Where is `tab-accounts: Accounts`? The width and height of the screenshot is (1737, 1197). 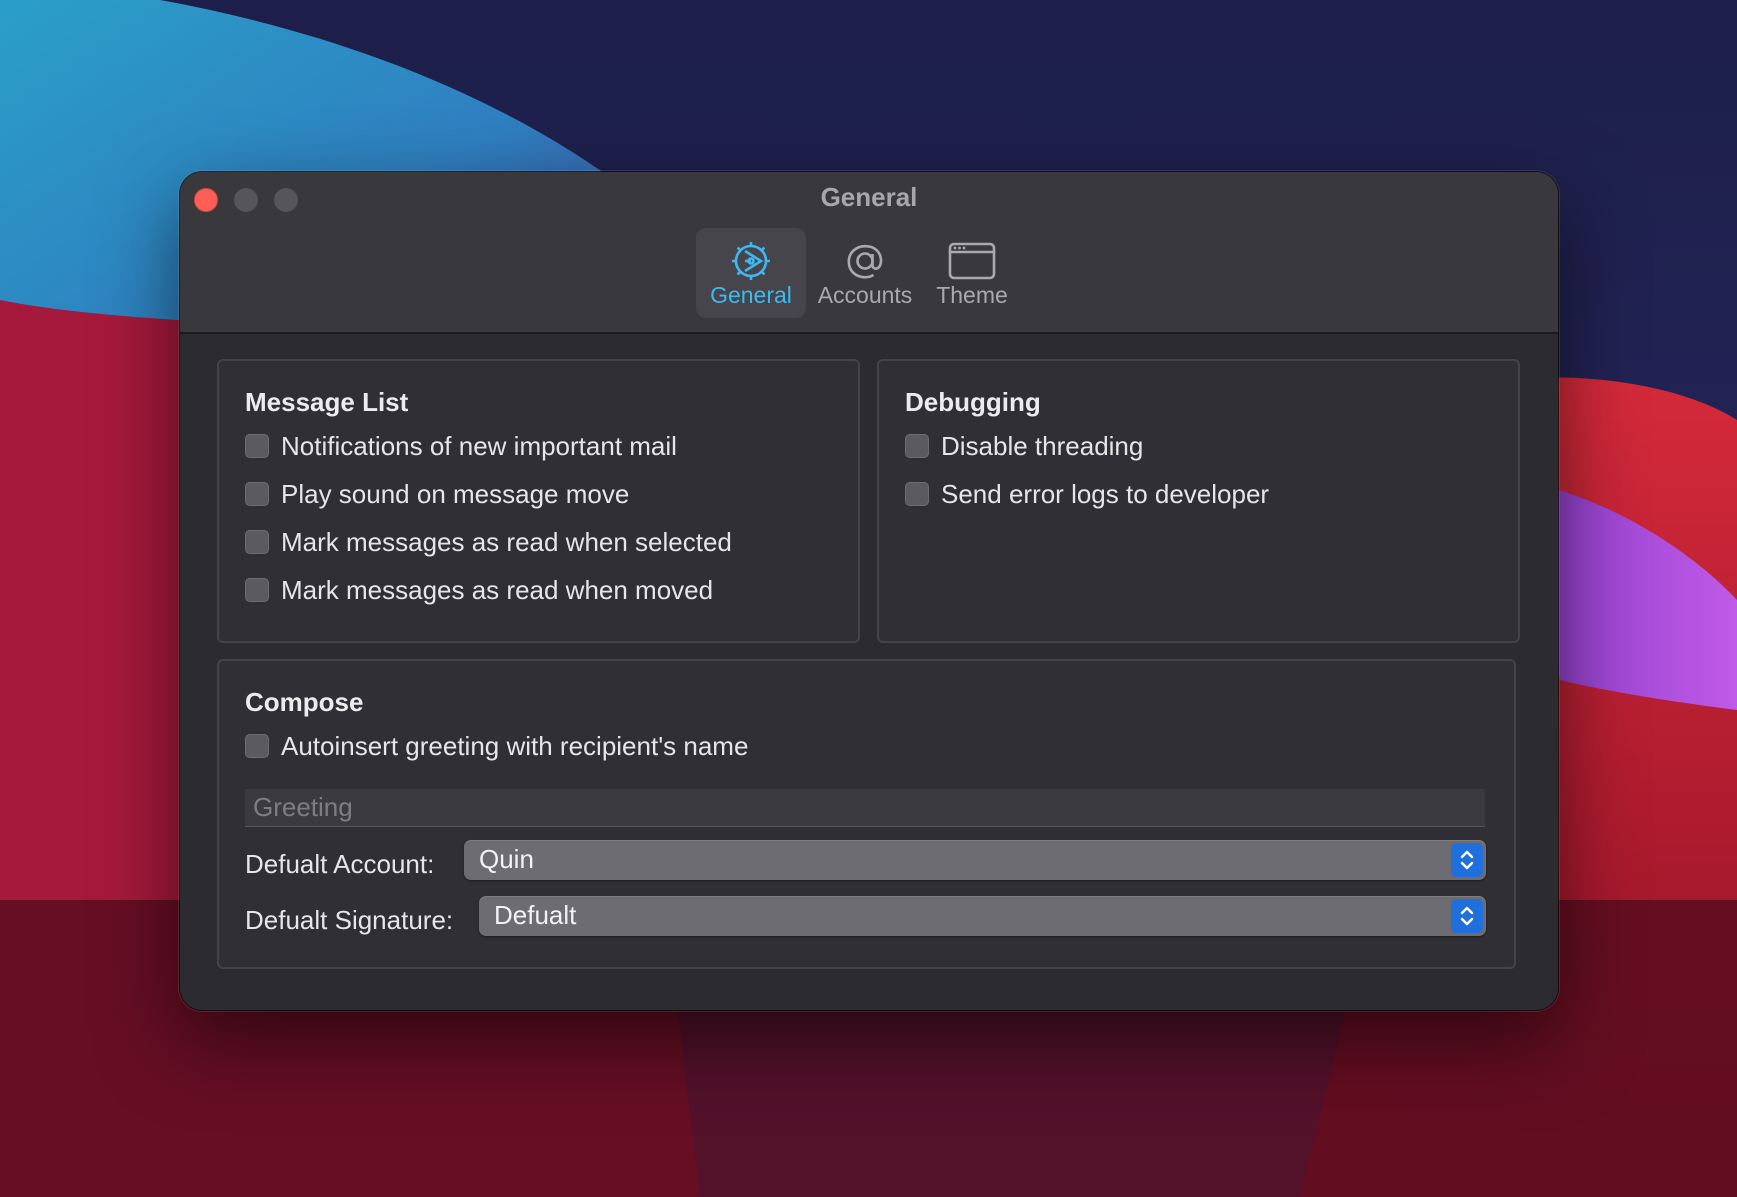
tab-accounts: Accounts is located at coordinates (865, 273).